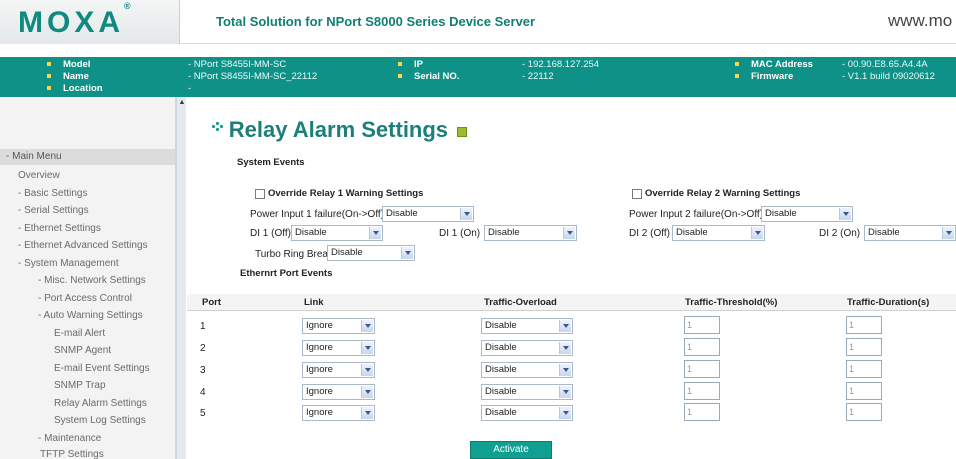  What do you see at coordinates (294, 254) in the screenshot?
I see `turbo-ring-label: Turbo Ring Break` at bounding box center [294, 254].